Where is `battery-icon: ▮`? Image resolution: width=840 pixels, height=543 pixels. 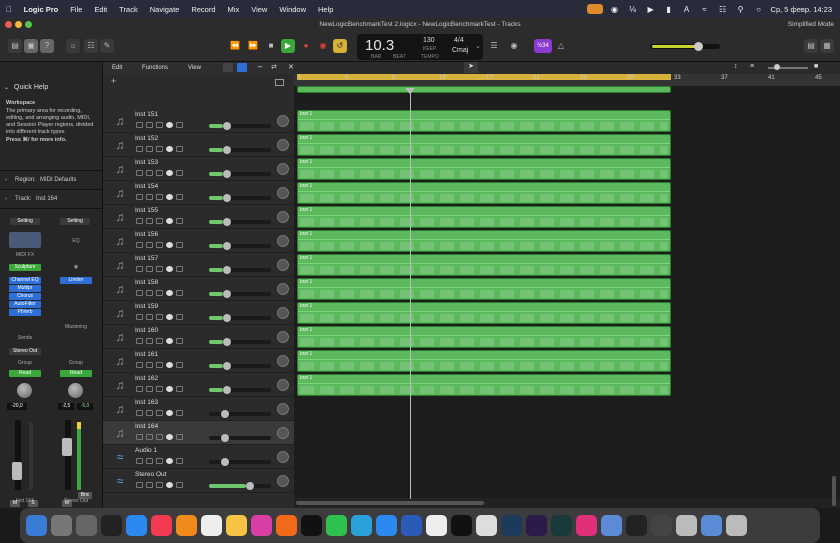
battery-icon: ▮ is located at coordinates (669, 9).